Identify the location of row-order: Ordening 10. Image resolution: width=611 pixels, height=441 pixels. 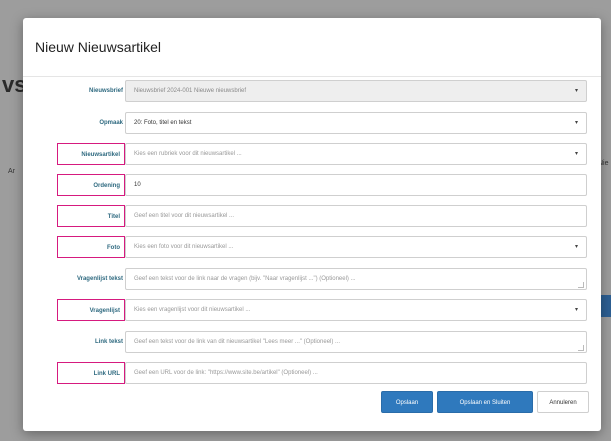
(312, 186).